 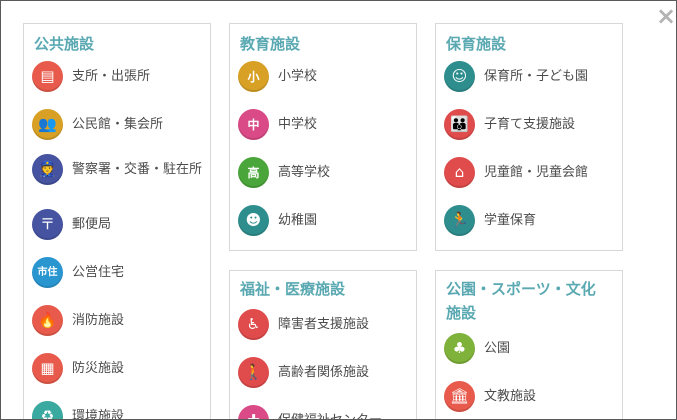 What do you see at coordinates (323, 344) in the screenshot?
I see `panel-welfare-medical: 福祉・医療施設 ♿ 障害者支援施設 🚶 高齢者関係施設 ✚ 保健福祉センター` at bounding box center [323, 344].